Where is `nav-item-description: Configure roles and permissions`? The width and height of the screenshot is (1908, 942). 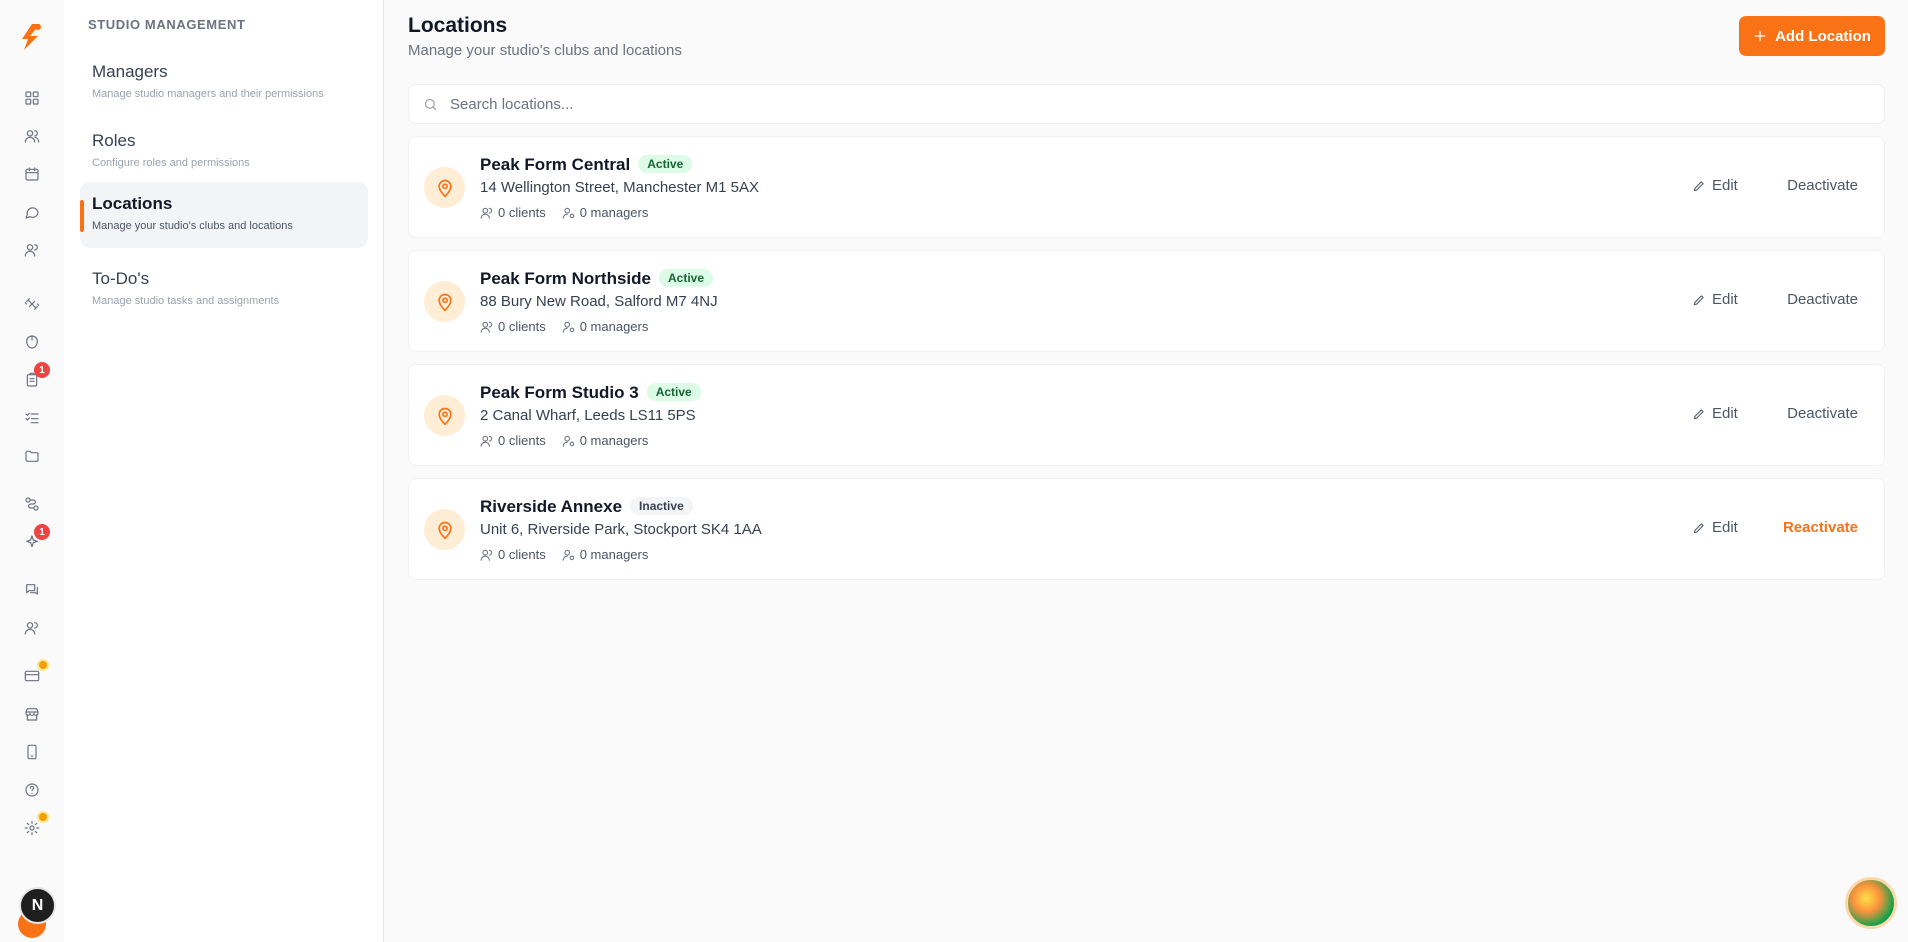
nav-item-description: Configure roles and permissions is located at coordinates (171, 163).